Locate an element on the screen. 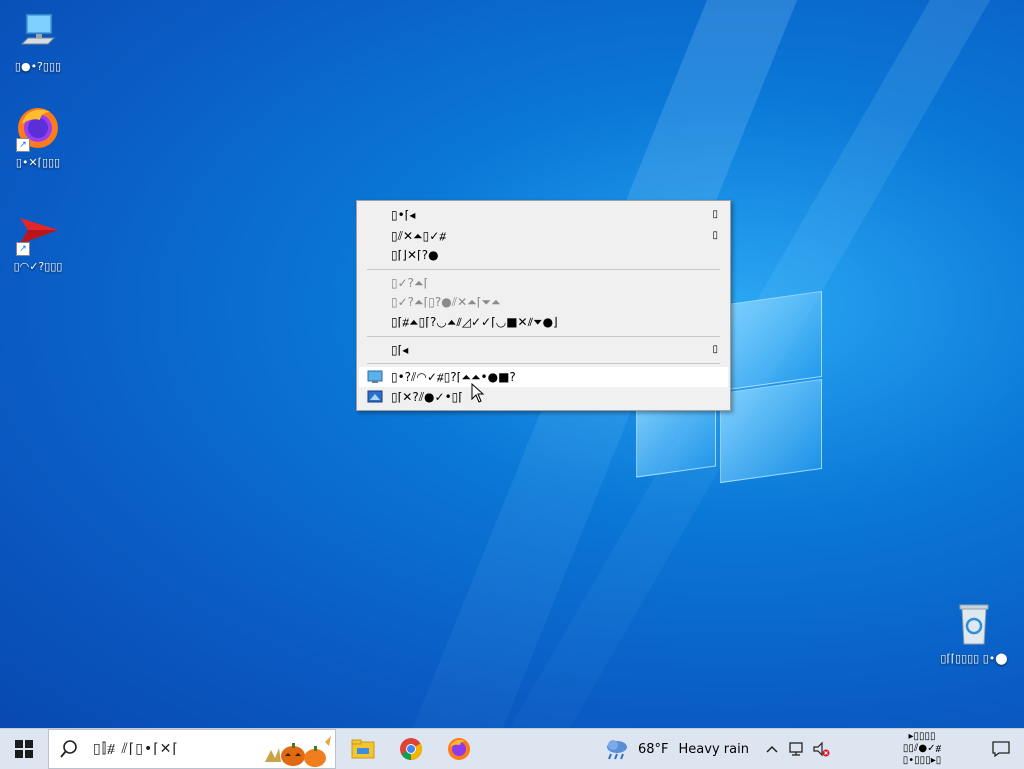  volume-muted-icon is located at coordinates (821, 749).